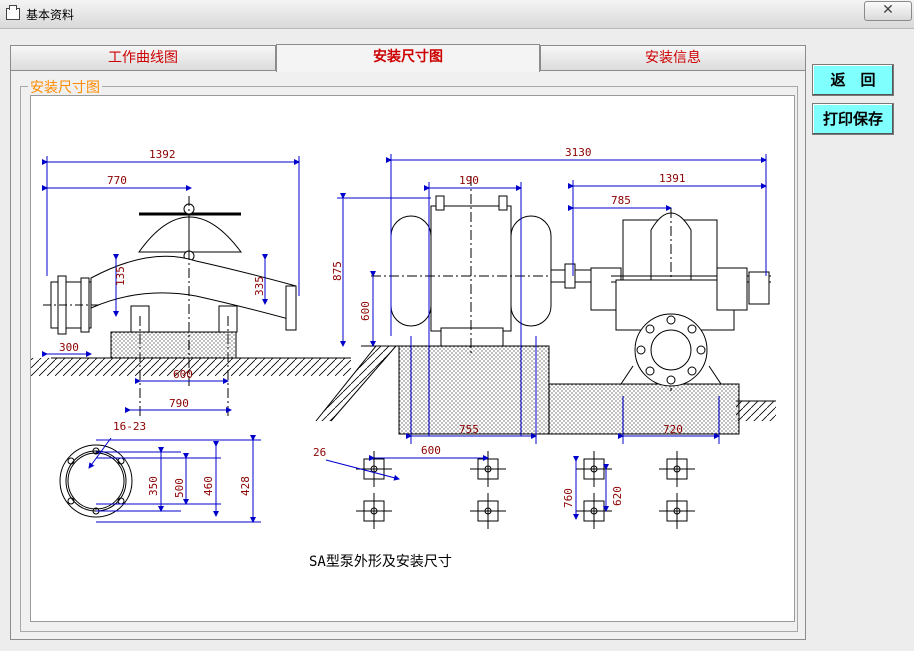  I want to click on dim-300: 300, so click(69, 347).